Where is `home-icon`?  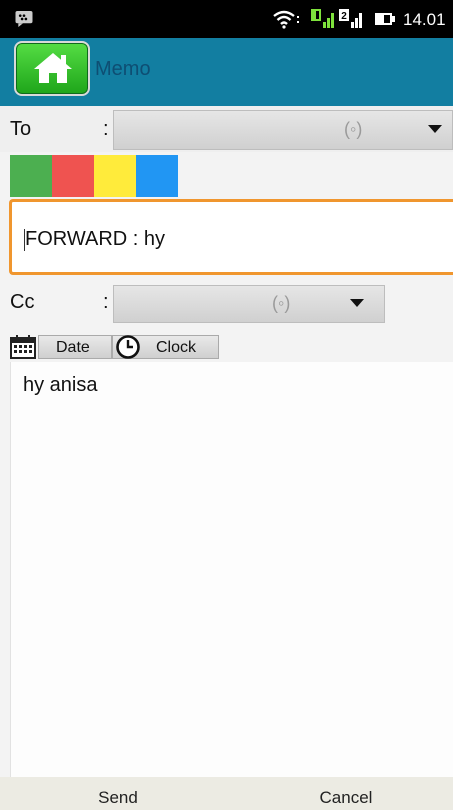 home-icon is located at coordinates (53, 68).